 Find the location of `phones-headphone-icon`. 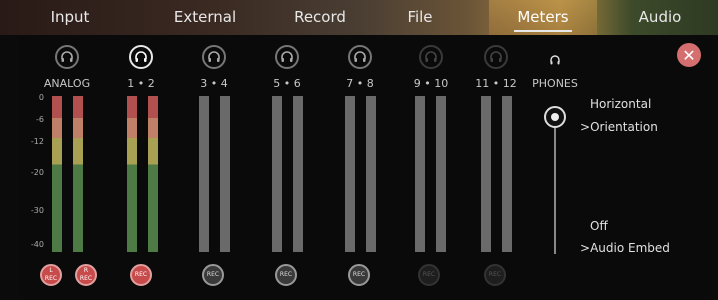

phones-headphone-icon is located at coordinates (555, 59).